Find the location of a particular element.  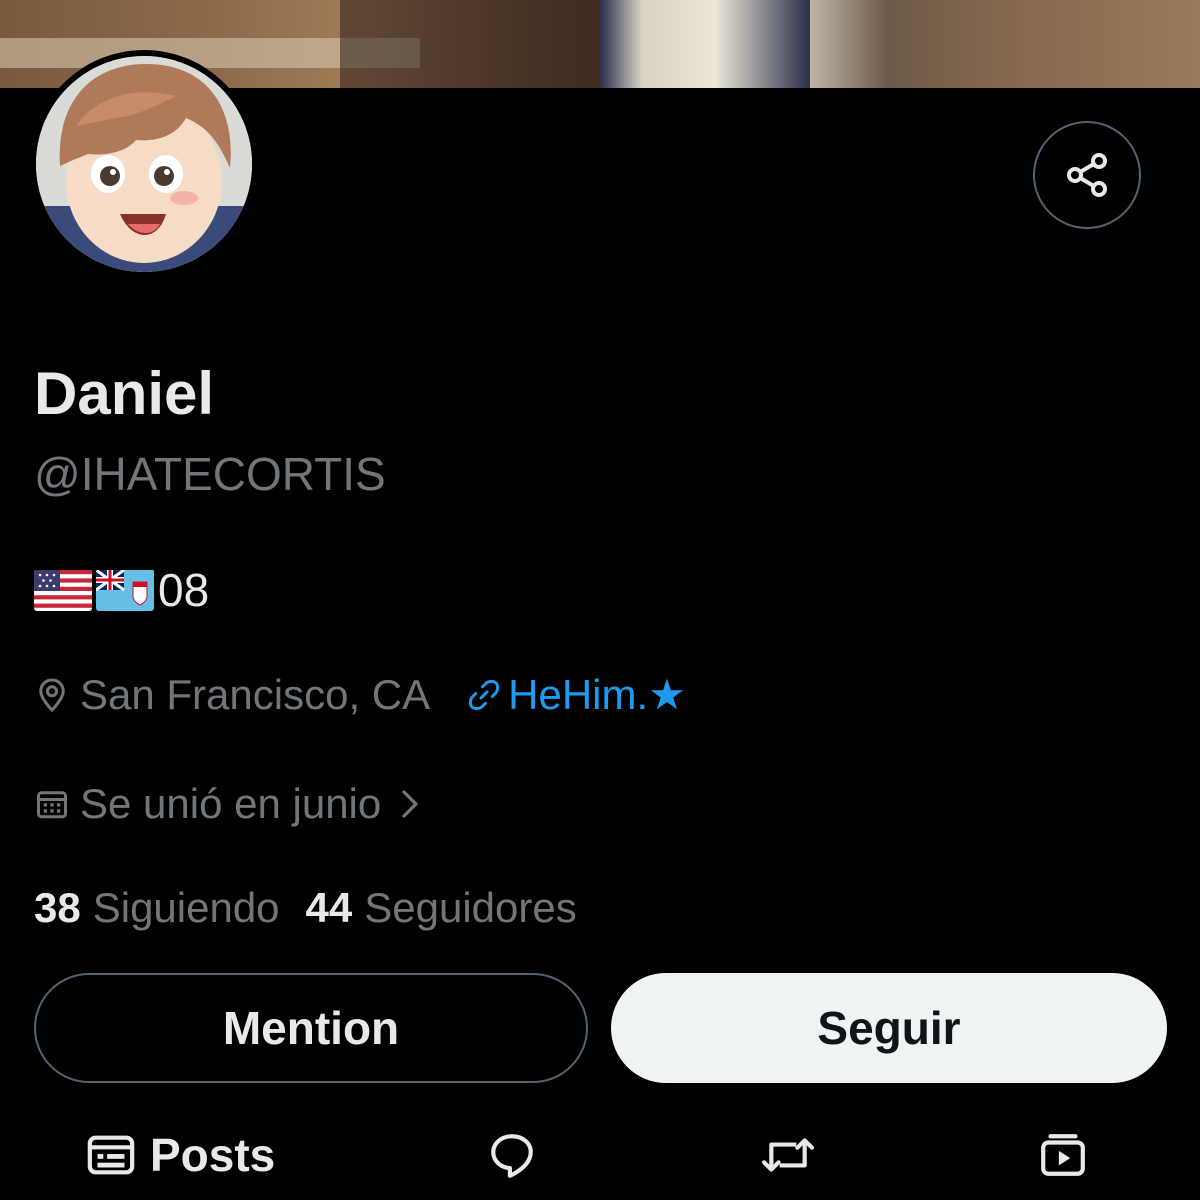

replies-icon is located at coordinates (512, 1156).